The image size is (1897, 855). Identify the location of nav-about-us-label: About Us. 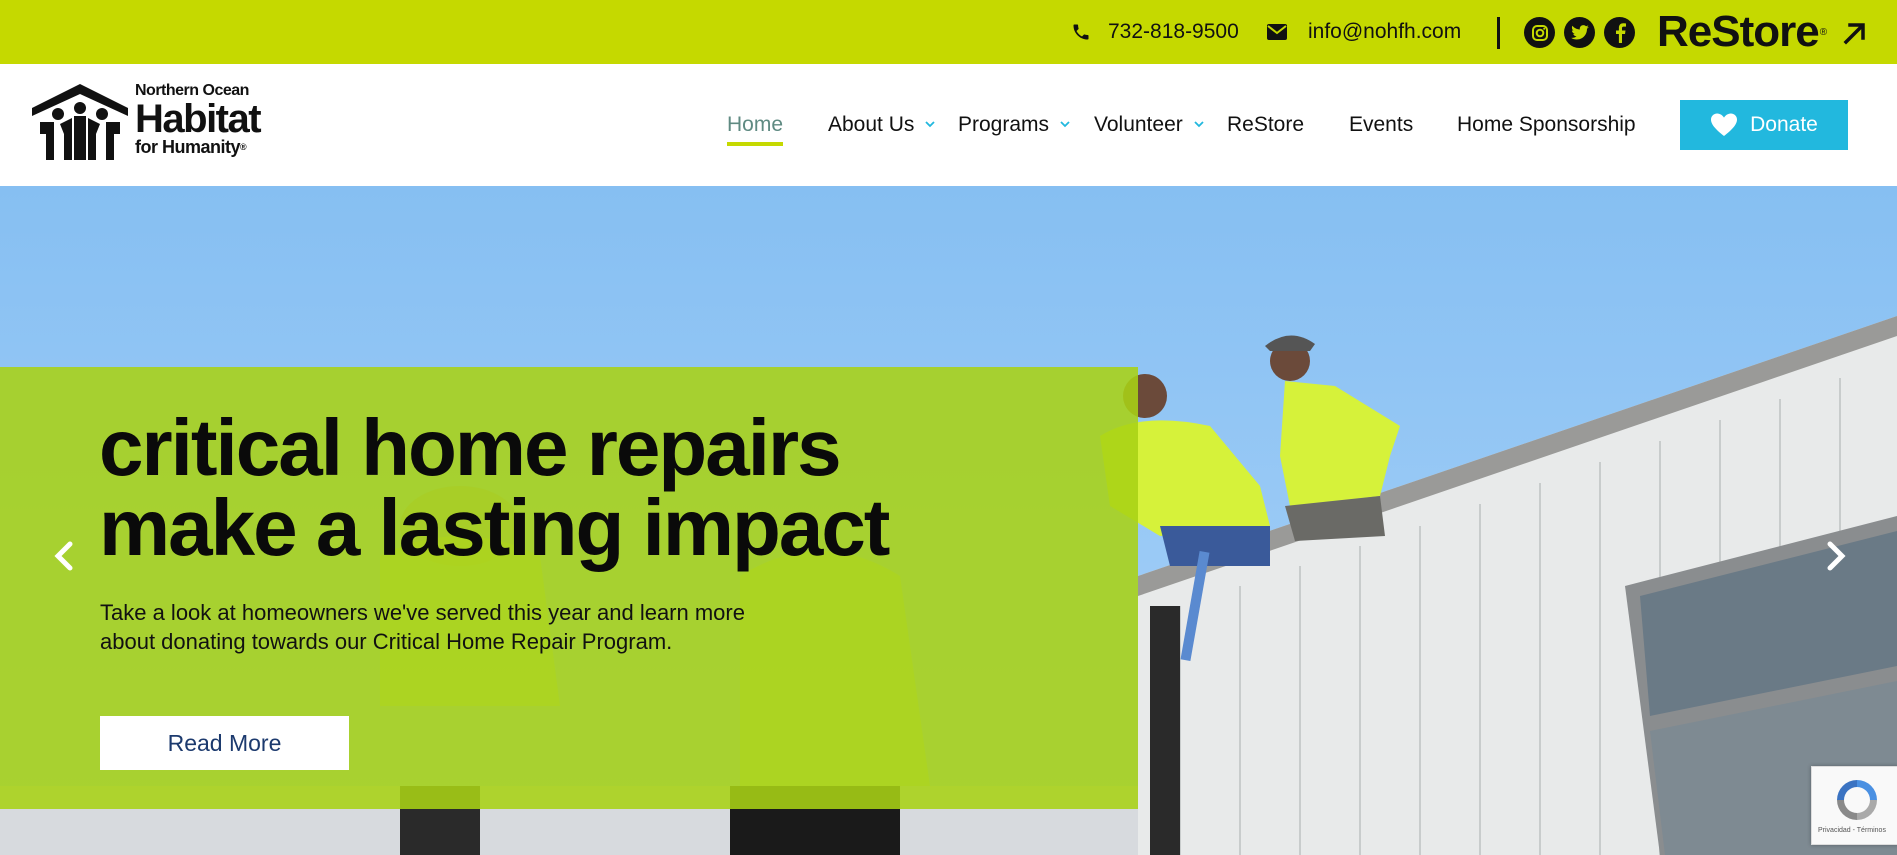
(871, 124).